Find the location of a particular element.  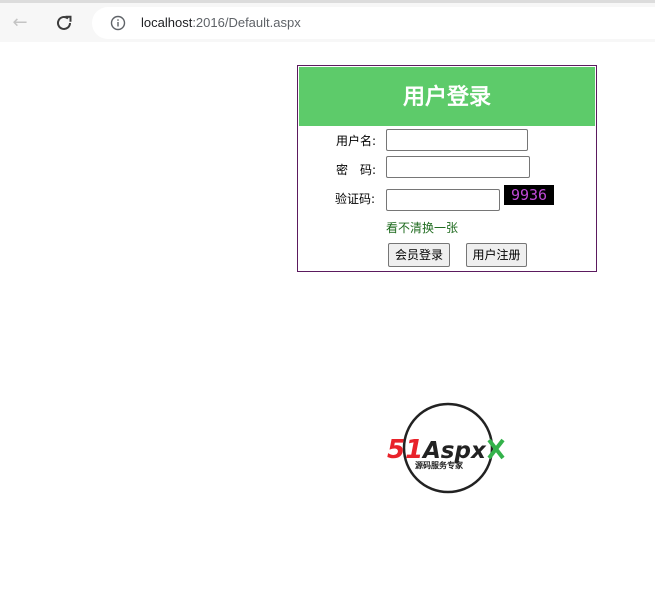

captcha-image: 9936 is located at coordinates (529, 195).